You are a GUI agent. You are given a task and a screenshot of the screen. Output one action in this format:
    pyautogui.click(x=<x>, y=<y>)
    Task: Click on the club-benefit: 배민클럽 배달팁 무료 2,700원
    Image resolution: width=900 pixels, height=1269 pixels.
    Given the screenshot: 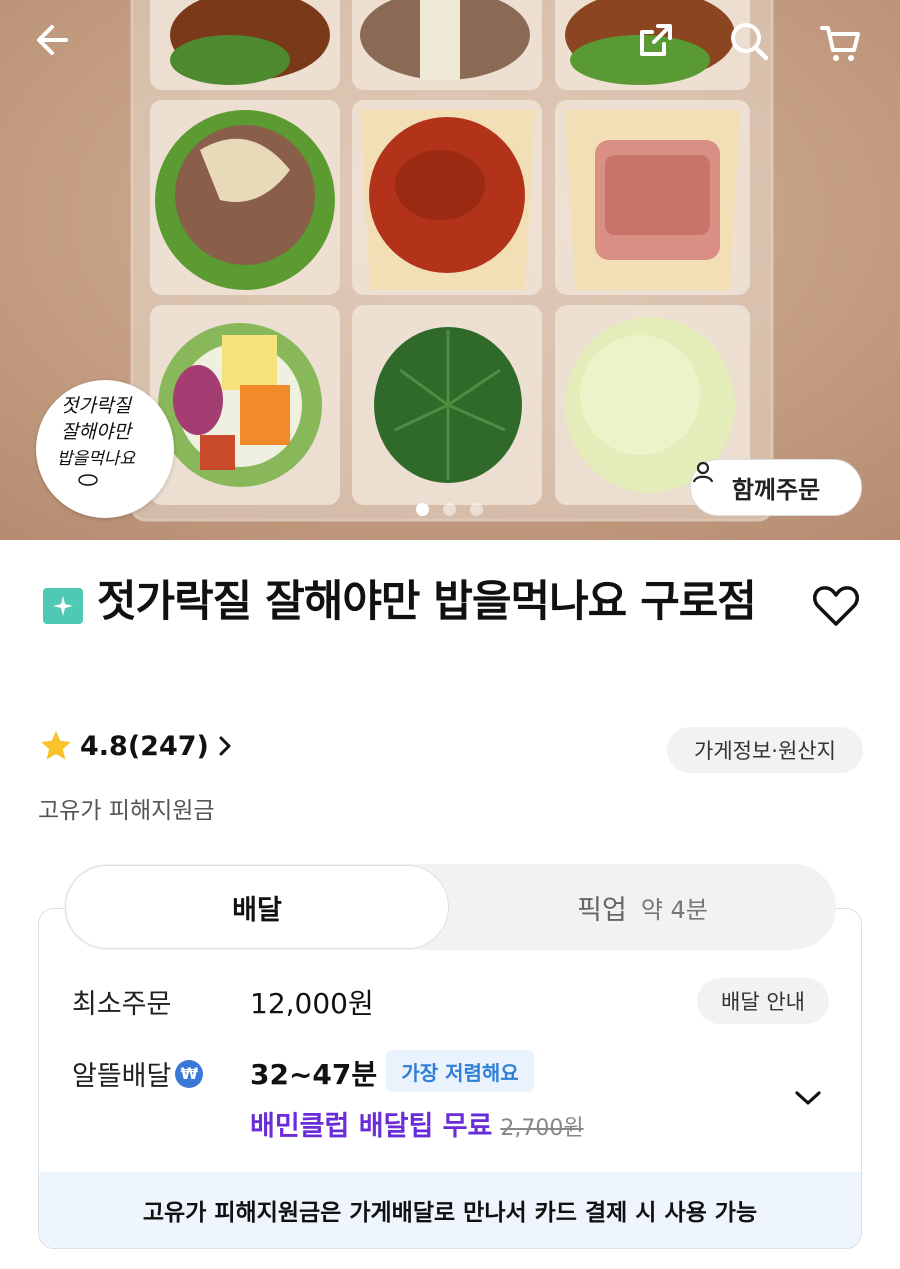 What is the action you would take?
    pyautogui.click(x=417, y=1123)
    